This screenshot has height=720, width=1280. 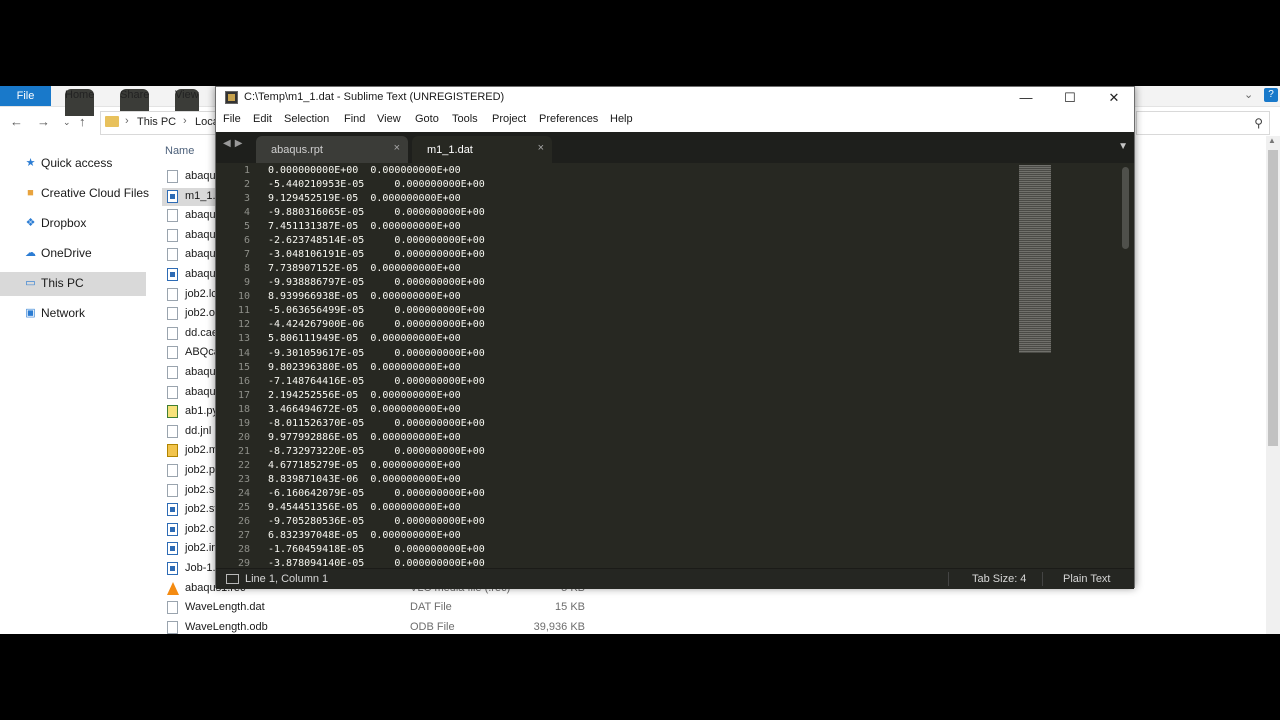 I want to click on scrollbar-thumb, so click(x=1273, y=298).